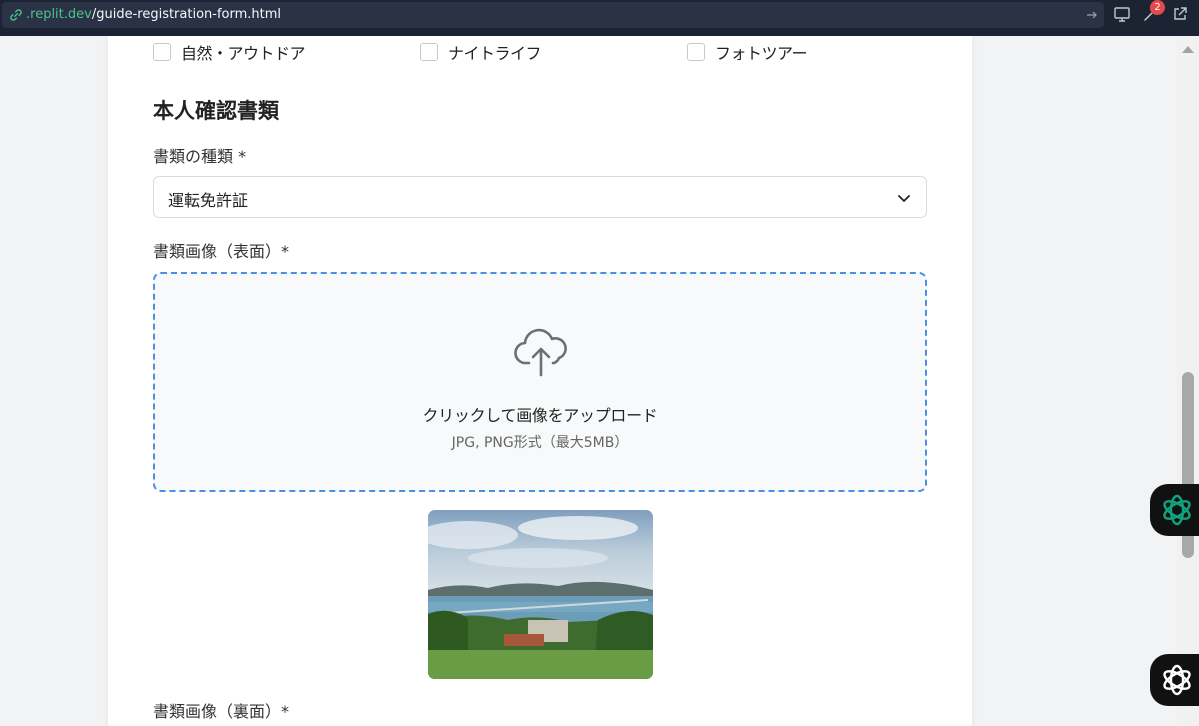  What do you see at coordinates (200, 156) in the screenshot?
I see `doc-type-label: 書類の種類 *` at bounding box center [200, 156].